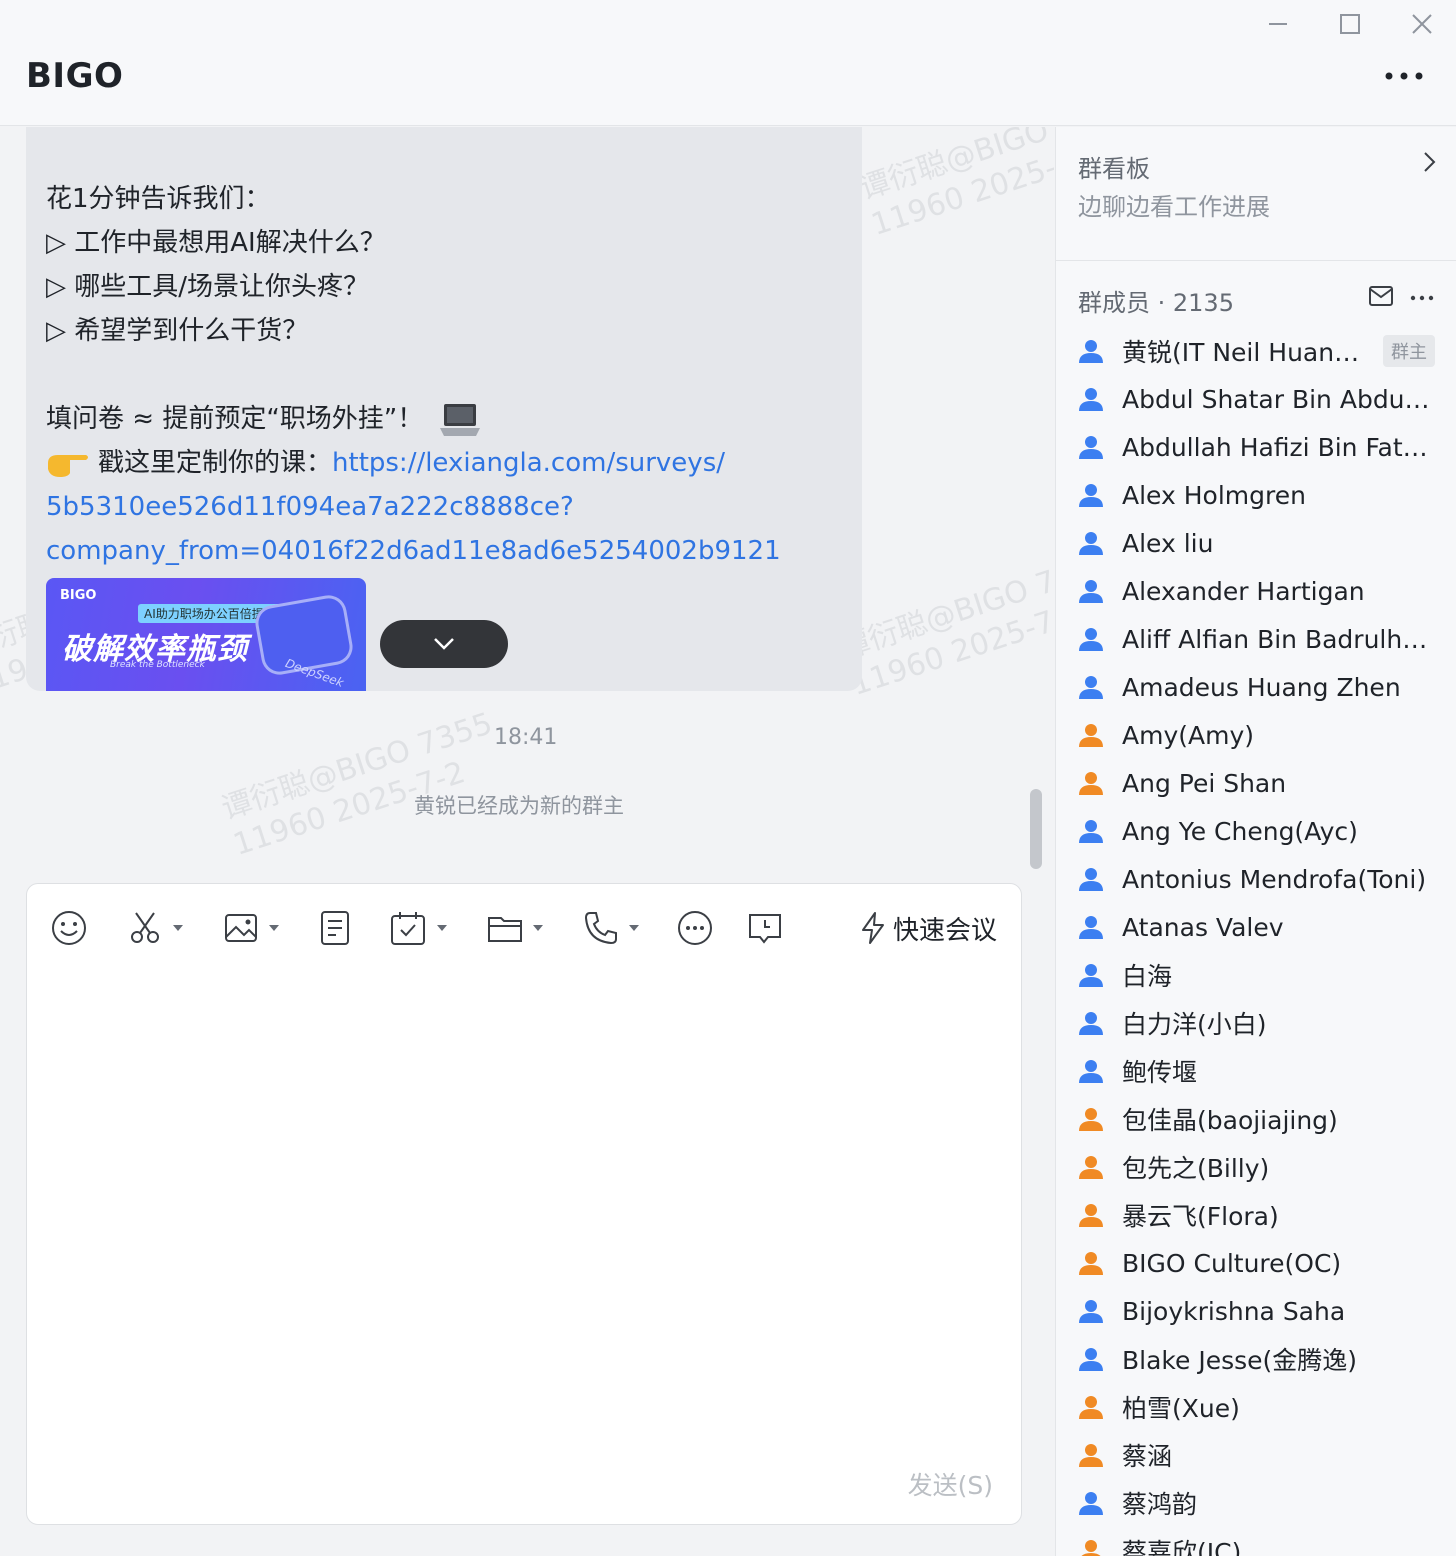  What do you see at coordinates (408, 928) in the screenshot?
I see `task-icon` at bounding box center [408, 928].